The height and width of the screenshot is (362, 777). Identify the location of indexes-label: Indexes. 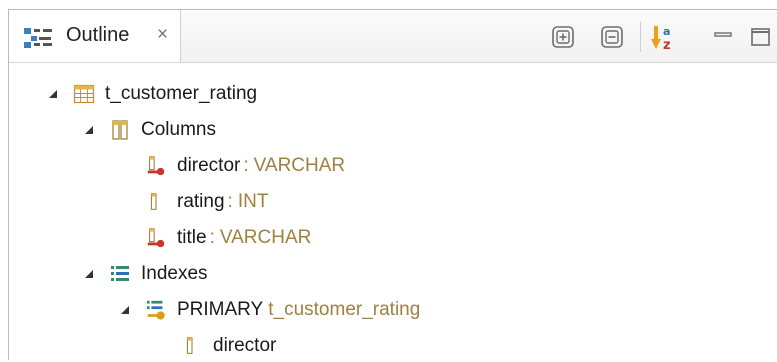
(174, 273).